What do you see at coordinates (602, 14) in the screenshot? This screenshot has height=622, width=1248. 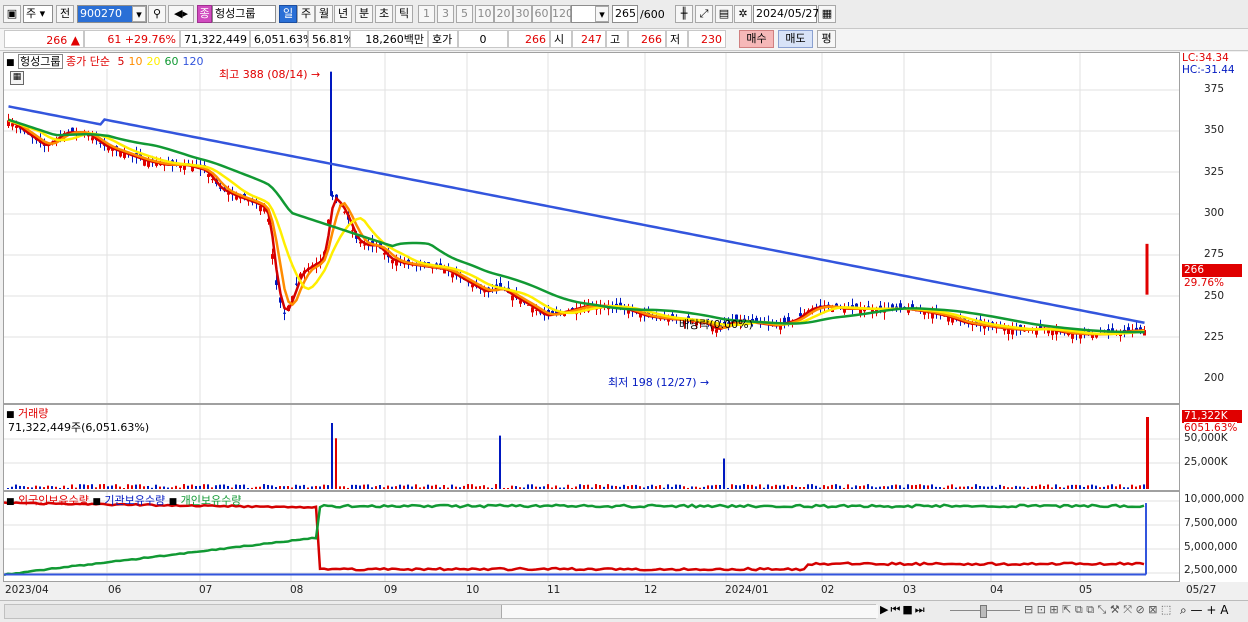 I see `interval-dropdown-icon: ▾` at bounding box center [602, 14].